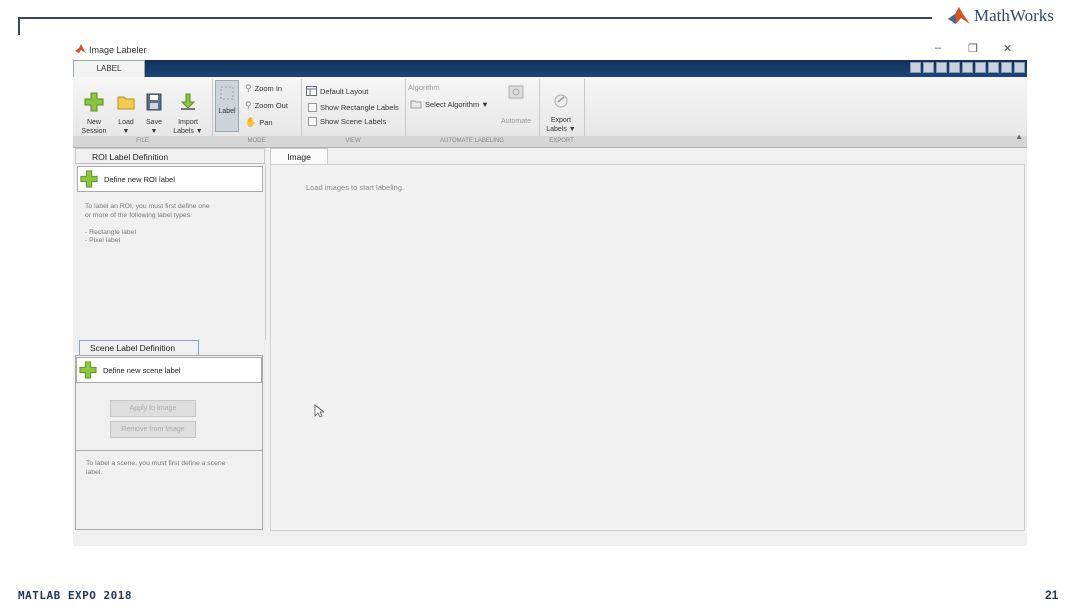  Describe the element at coordinates (142, 141) in the screenshot. I see `file-section-label: FILE` at that location.